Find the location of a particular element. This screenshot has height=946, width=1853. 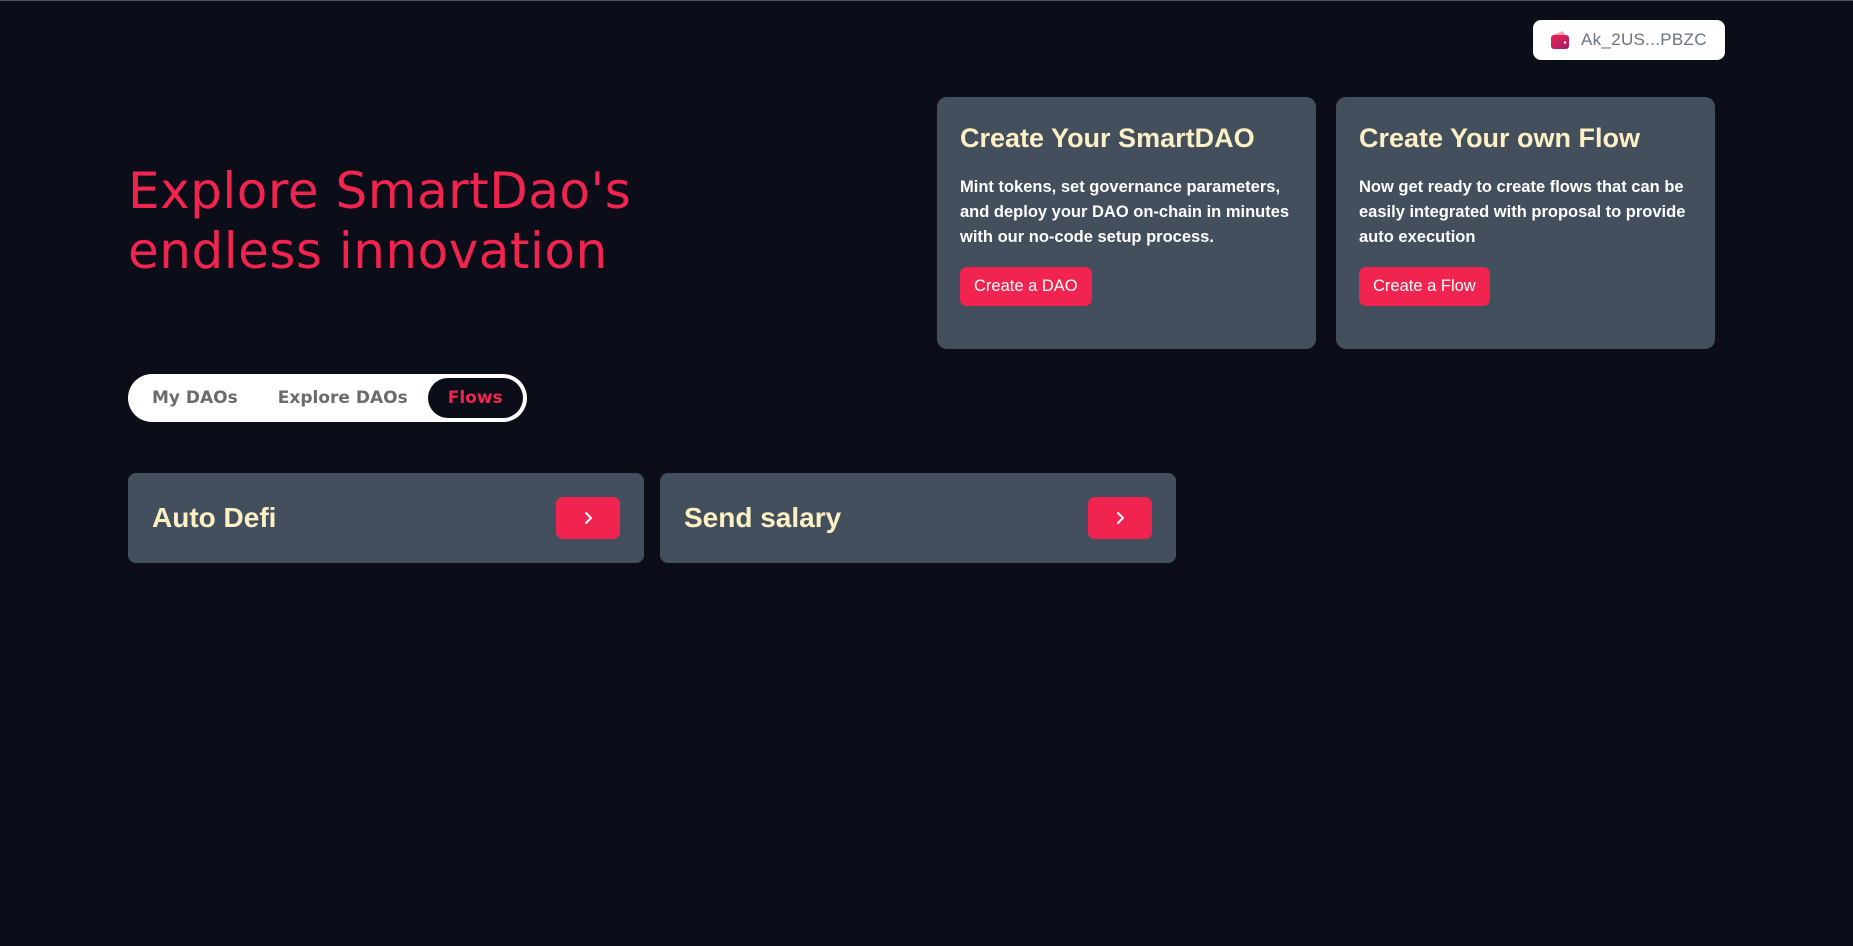

create-flow-button: Create a Flow is located at coordinates (1424, 286).